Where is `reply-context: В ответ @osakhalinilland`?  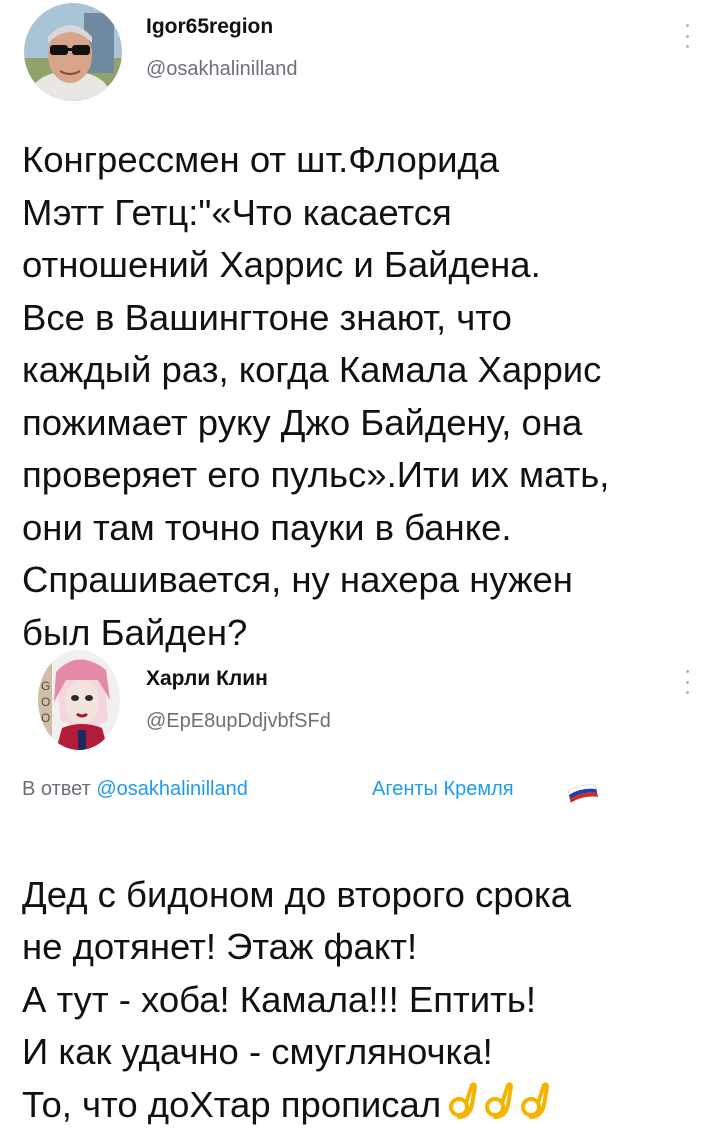
reply-context: В ответ @osakhalinilland is located at coordinates (135, 789).